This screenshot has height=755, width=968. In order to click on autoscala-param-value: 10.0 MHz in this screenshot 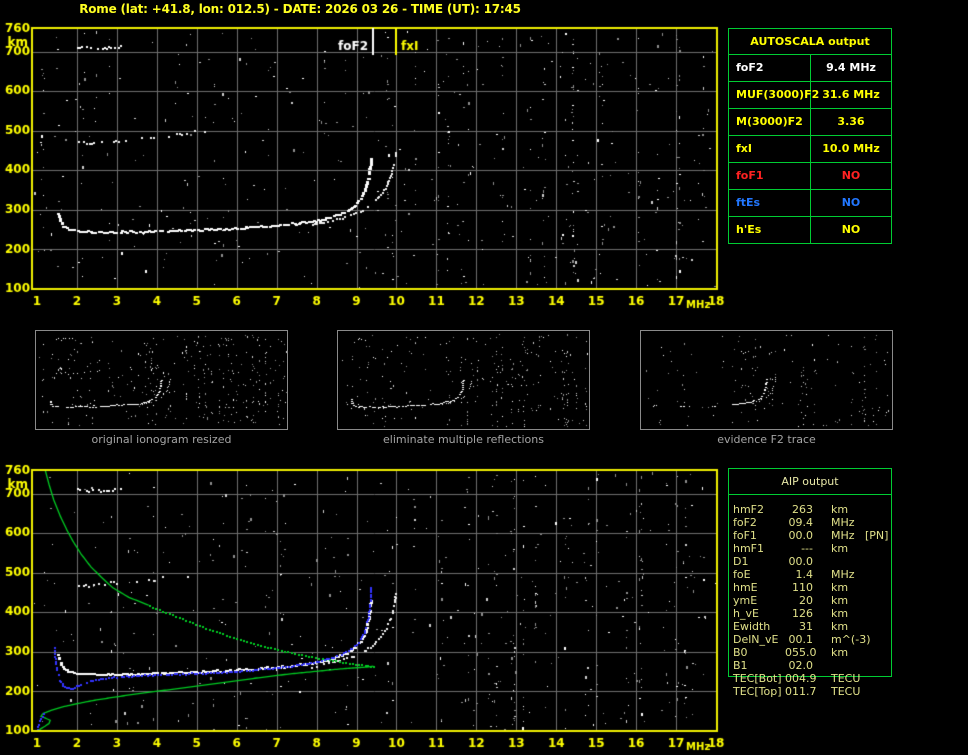, I will do `click(851, 148)`.